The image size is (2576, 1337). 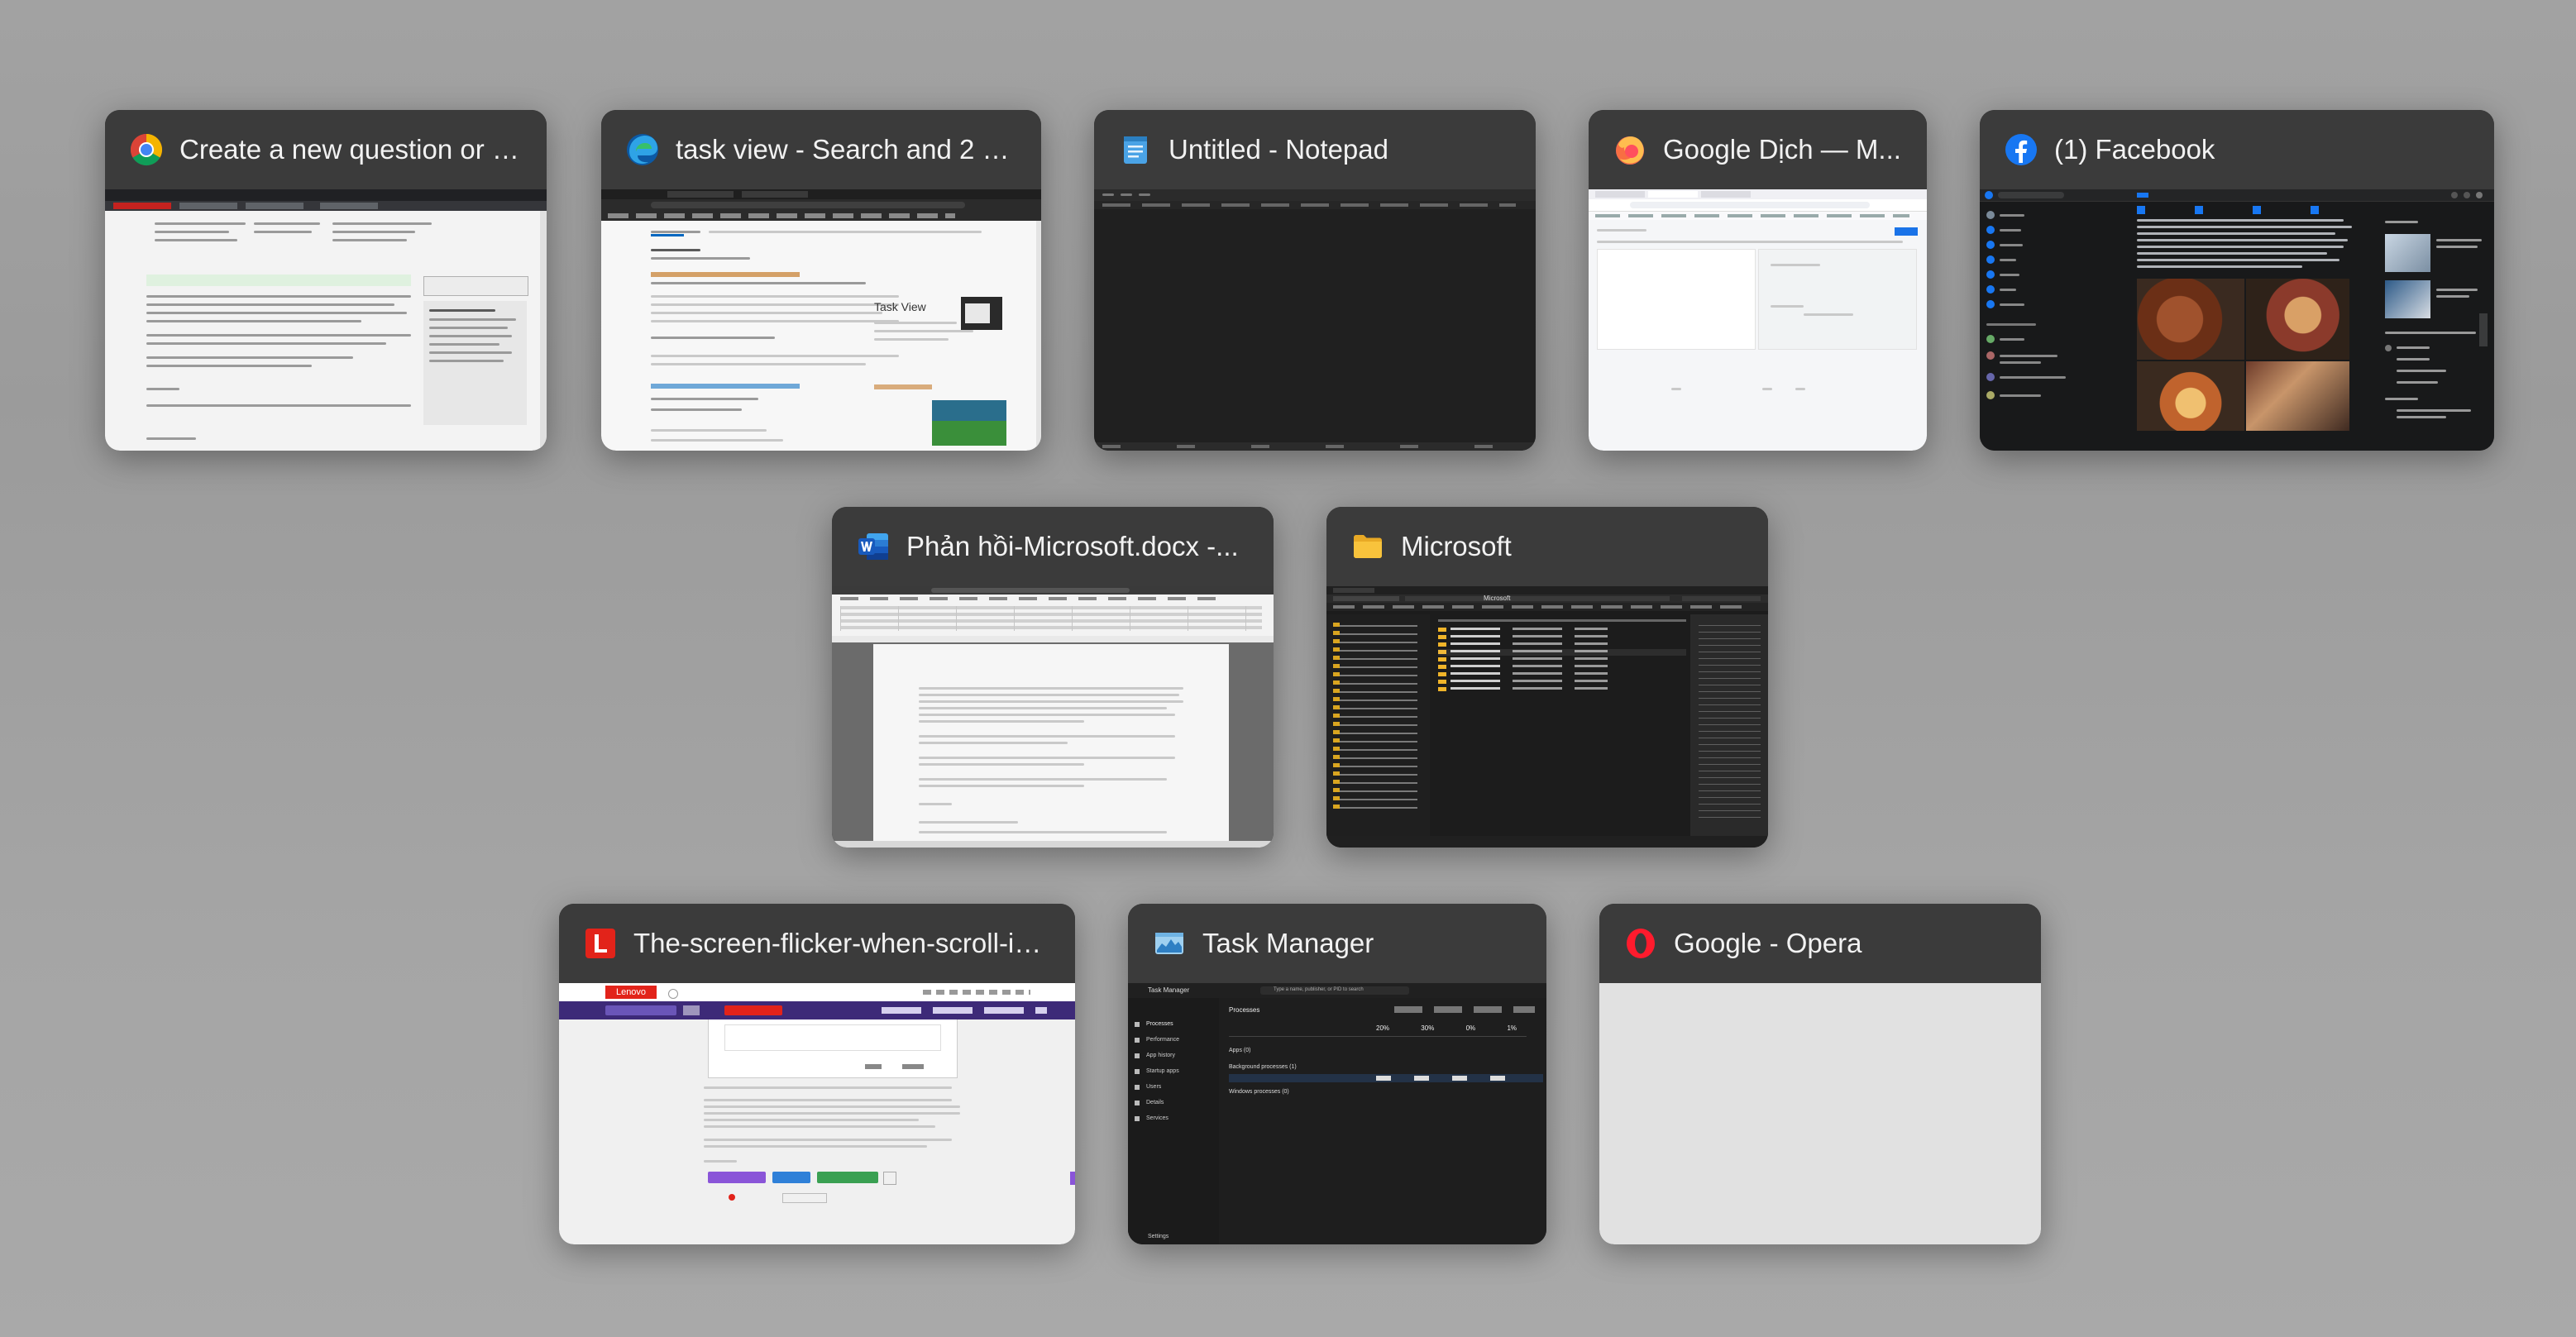 I want to click on window-thumbnail-opera: Google - Opera, so click(x=1820, y=1074).